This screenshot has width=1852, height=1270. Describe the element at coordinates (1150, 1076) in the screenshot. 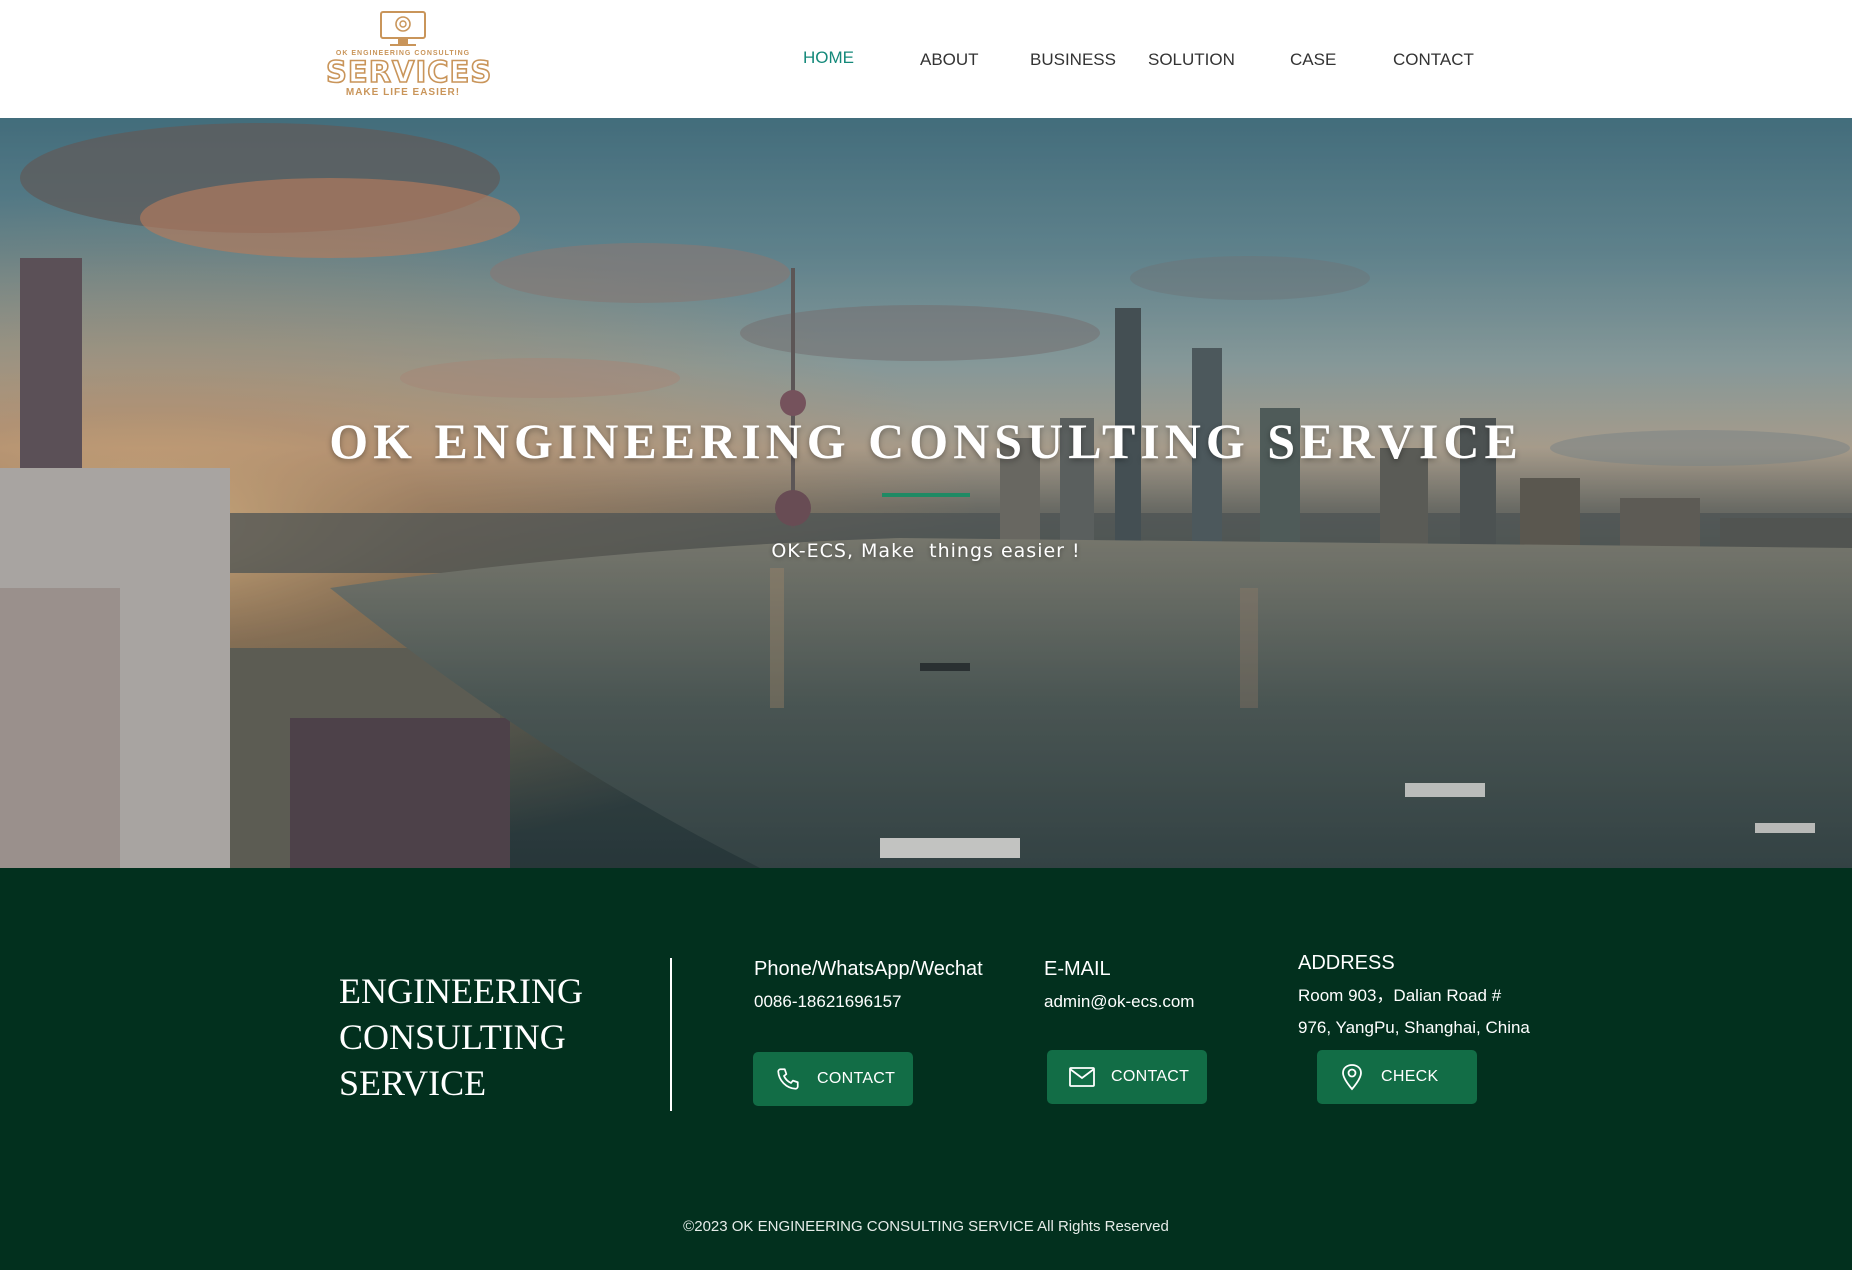

I see `email-contact-label: CONTACT` at that location.